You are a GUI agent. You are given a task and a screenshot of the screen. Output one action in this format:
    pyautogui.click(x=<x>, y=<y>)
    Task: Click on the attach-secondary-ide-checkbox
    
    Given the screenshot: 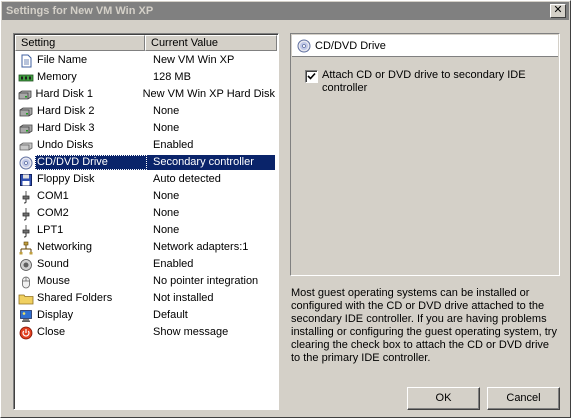 What is the action you would take?
    pyautogui.click(x=311, y=76)
    